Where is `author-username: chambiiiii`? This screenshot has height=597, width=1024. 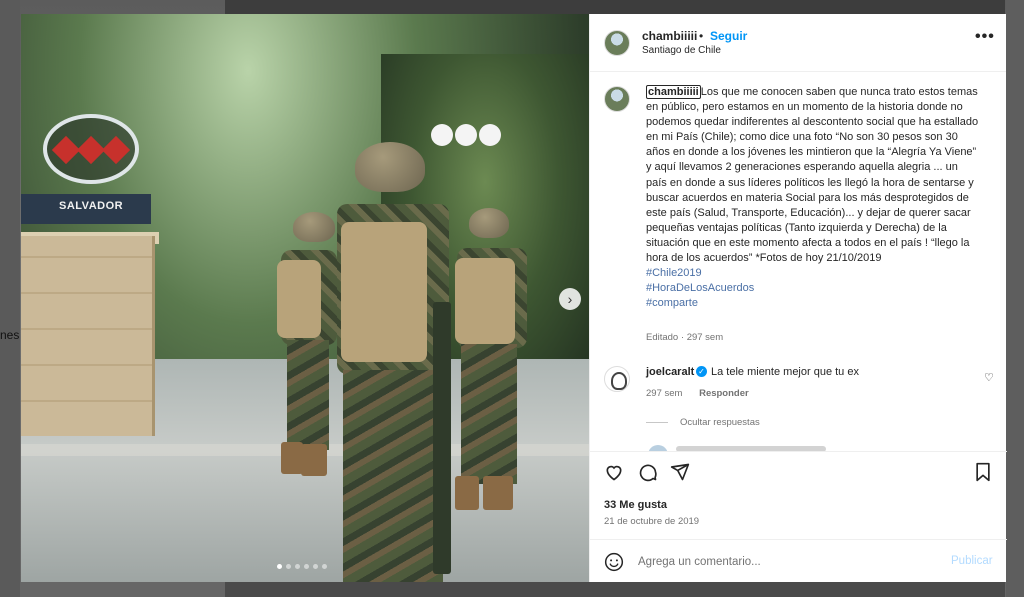
author-username: chambiiiii is located at coordinates (669, 36).